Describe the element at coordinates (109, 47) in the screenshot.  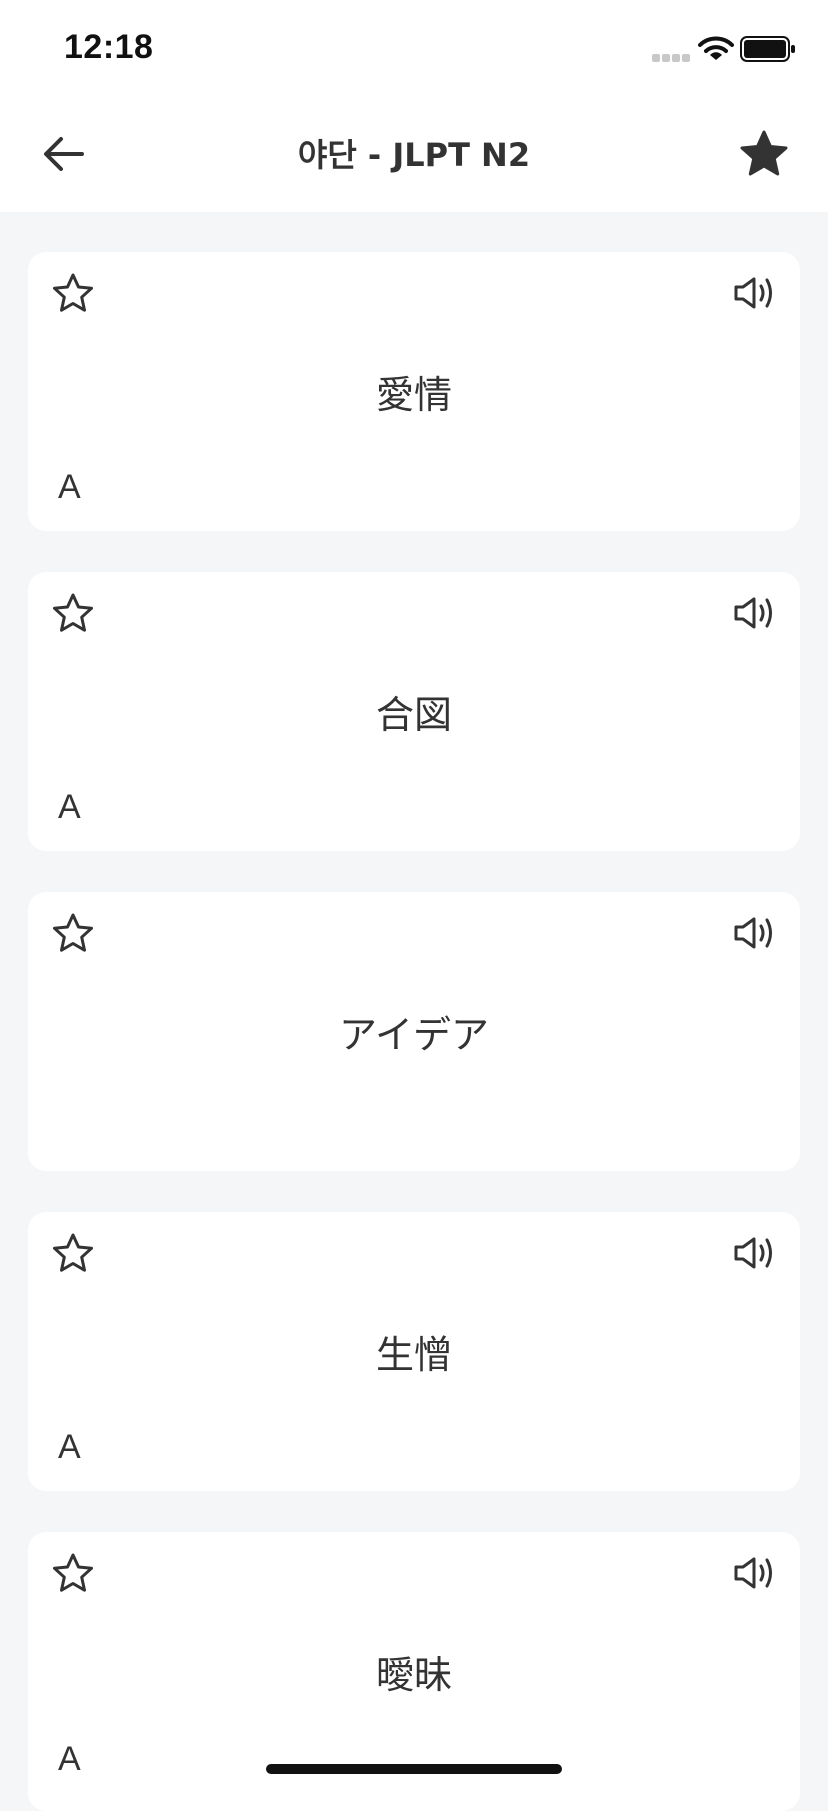
I see `status-time: 12:18` at that location.